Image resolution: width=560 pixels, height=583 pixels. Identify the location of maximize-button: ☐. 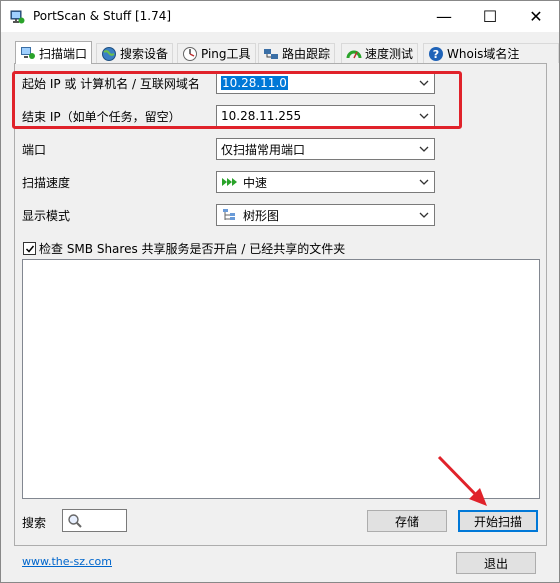
(490, 16).